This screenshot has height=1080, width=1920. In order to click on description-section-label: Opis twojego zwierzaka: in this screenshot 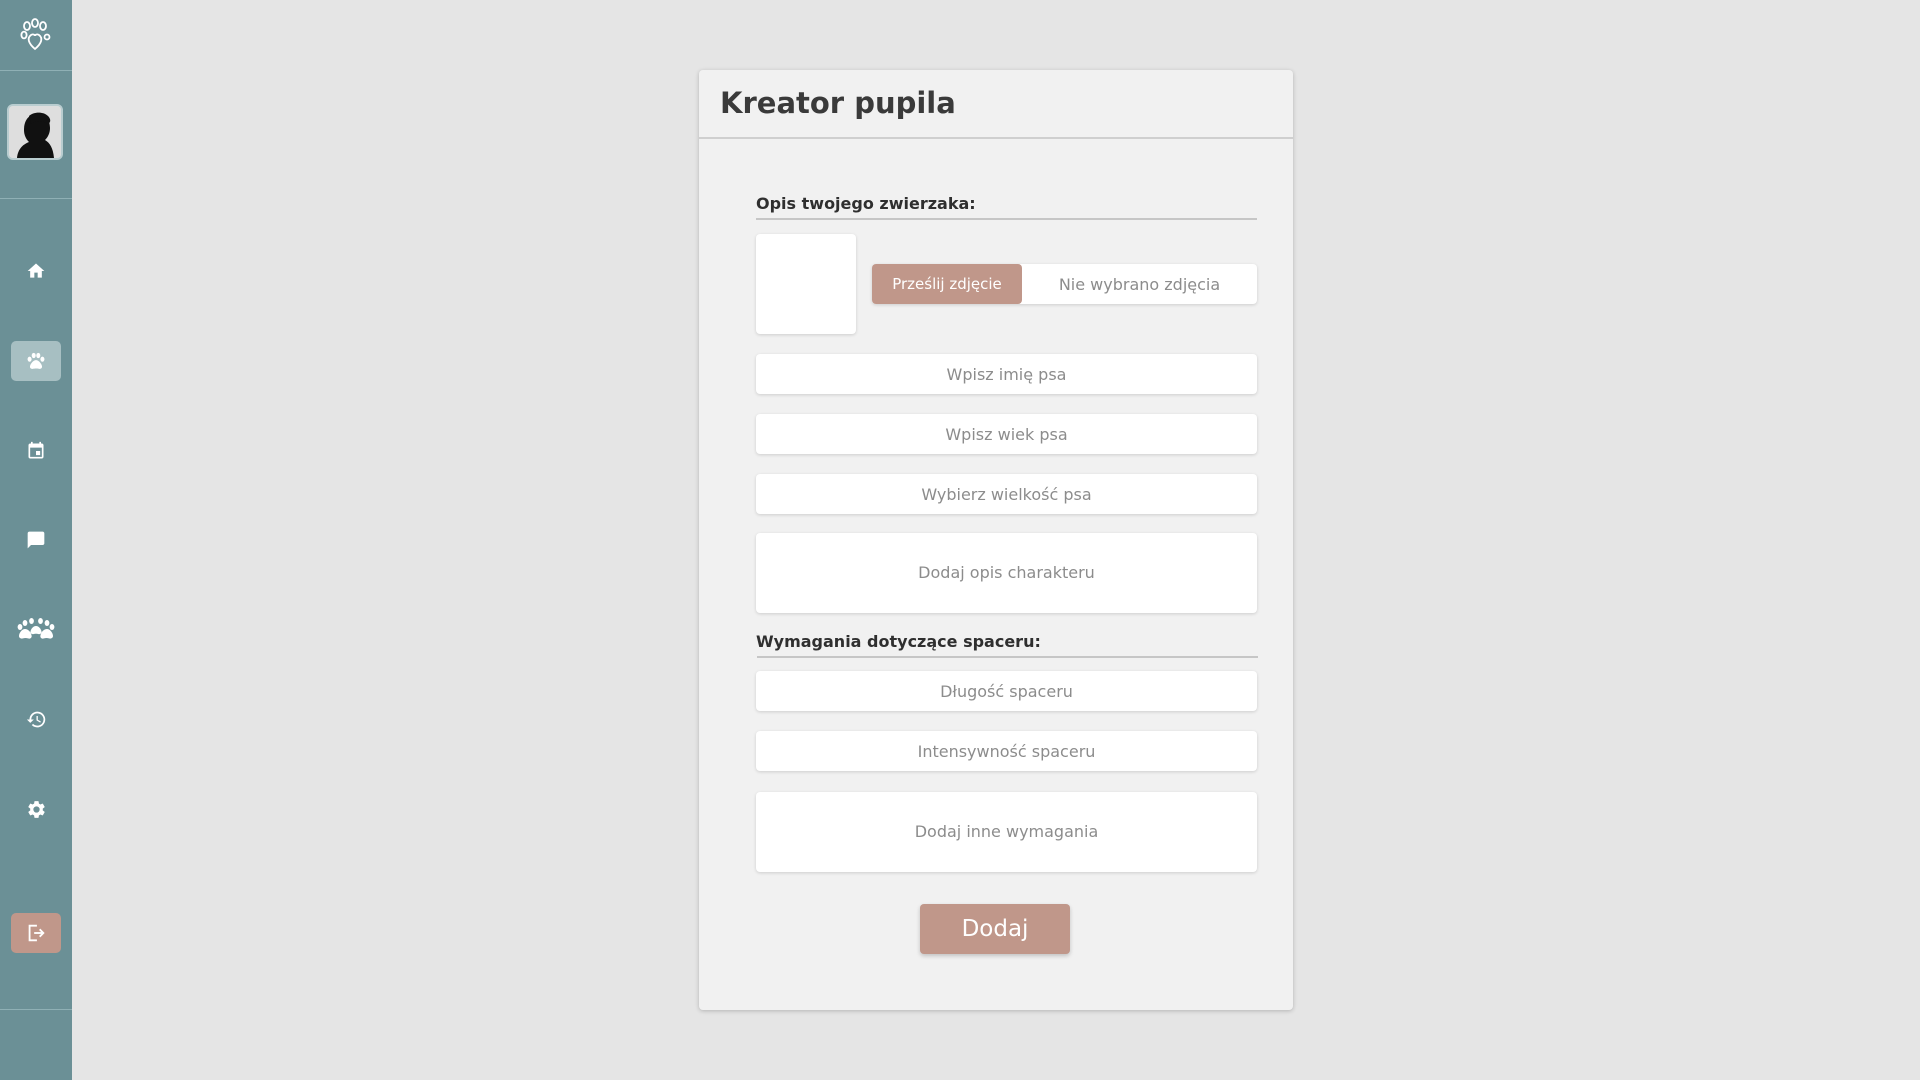, I will do `click(866, 203)`.